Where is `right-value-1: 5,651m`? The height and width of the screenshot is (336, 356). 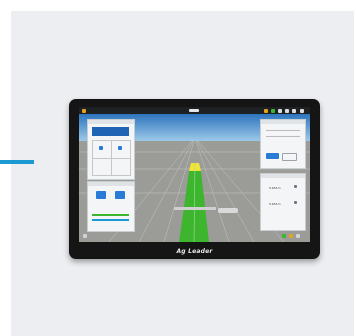 right-value-1: 5,651m is located at coordinates (275, 188).